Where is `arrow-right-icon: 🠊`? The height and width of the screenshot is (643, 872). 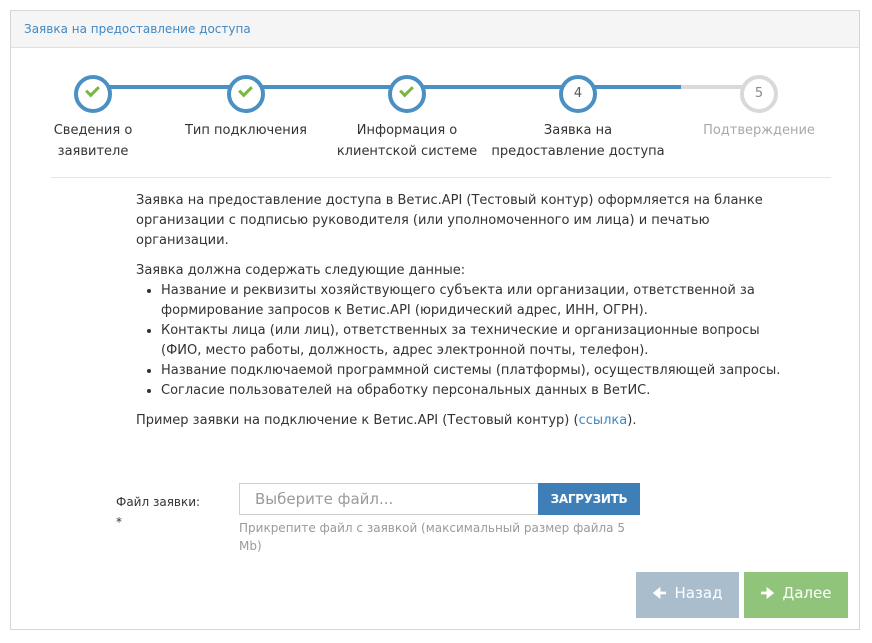 arrow-right-icon: 🠊 is located at coordinates (767, 592).